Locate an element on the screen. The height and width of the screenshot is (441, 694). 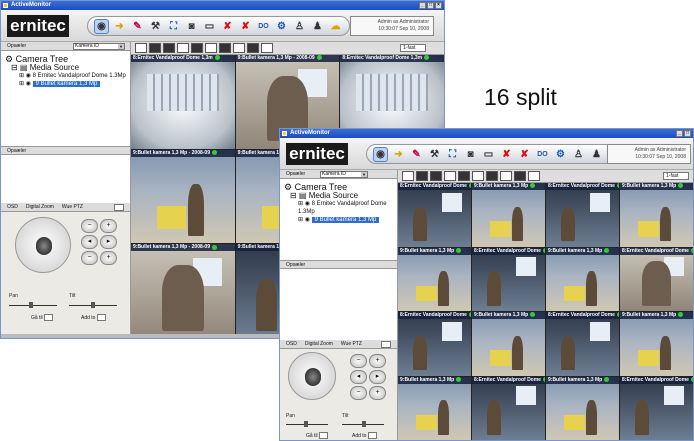
camera-select: Kamera ID ▼ is located at coordinates (99, 46).